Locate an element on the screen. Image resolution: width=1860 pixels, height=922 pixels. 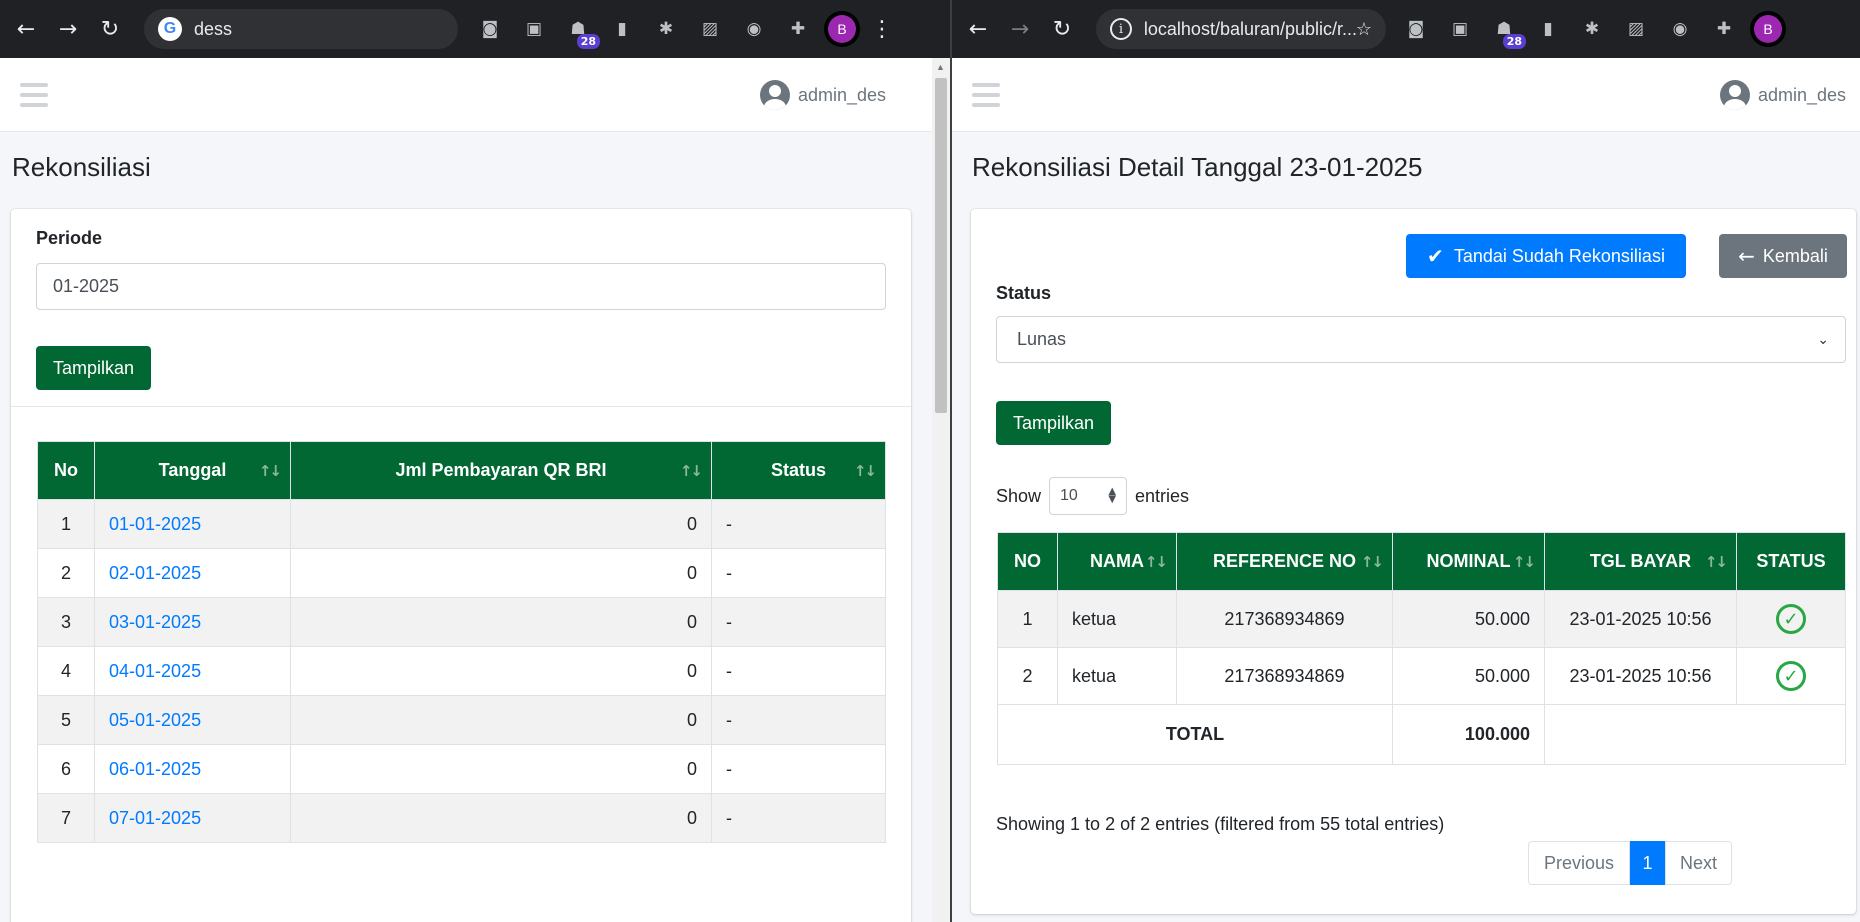
table-row: 5 05-01-2025 0- is located at coordinates (461, 720).